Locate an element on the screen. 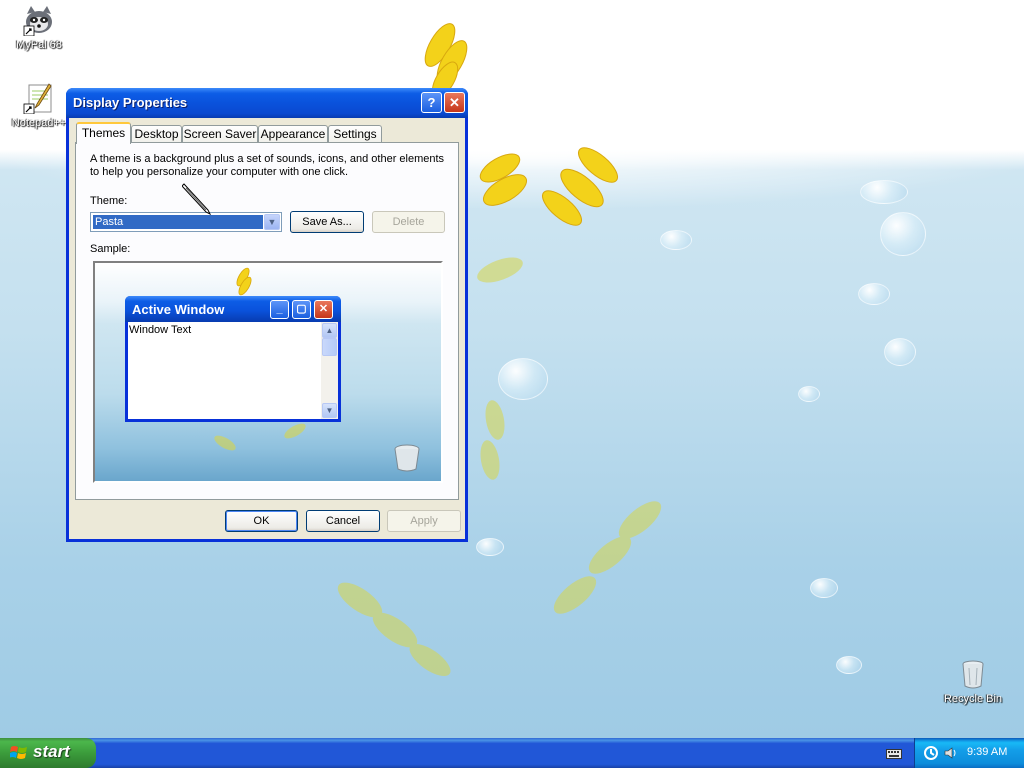 The width and height of the screenshot is (1024, 768). theme-label: Theme: is located at coordinates (109, 201).